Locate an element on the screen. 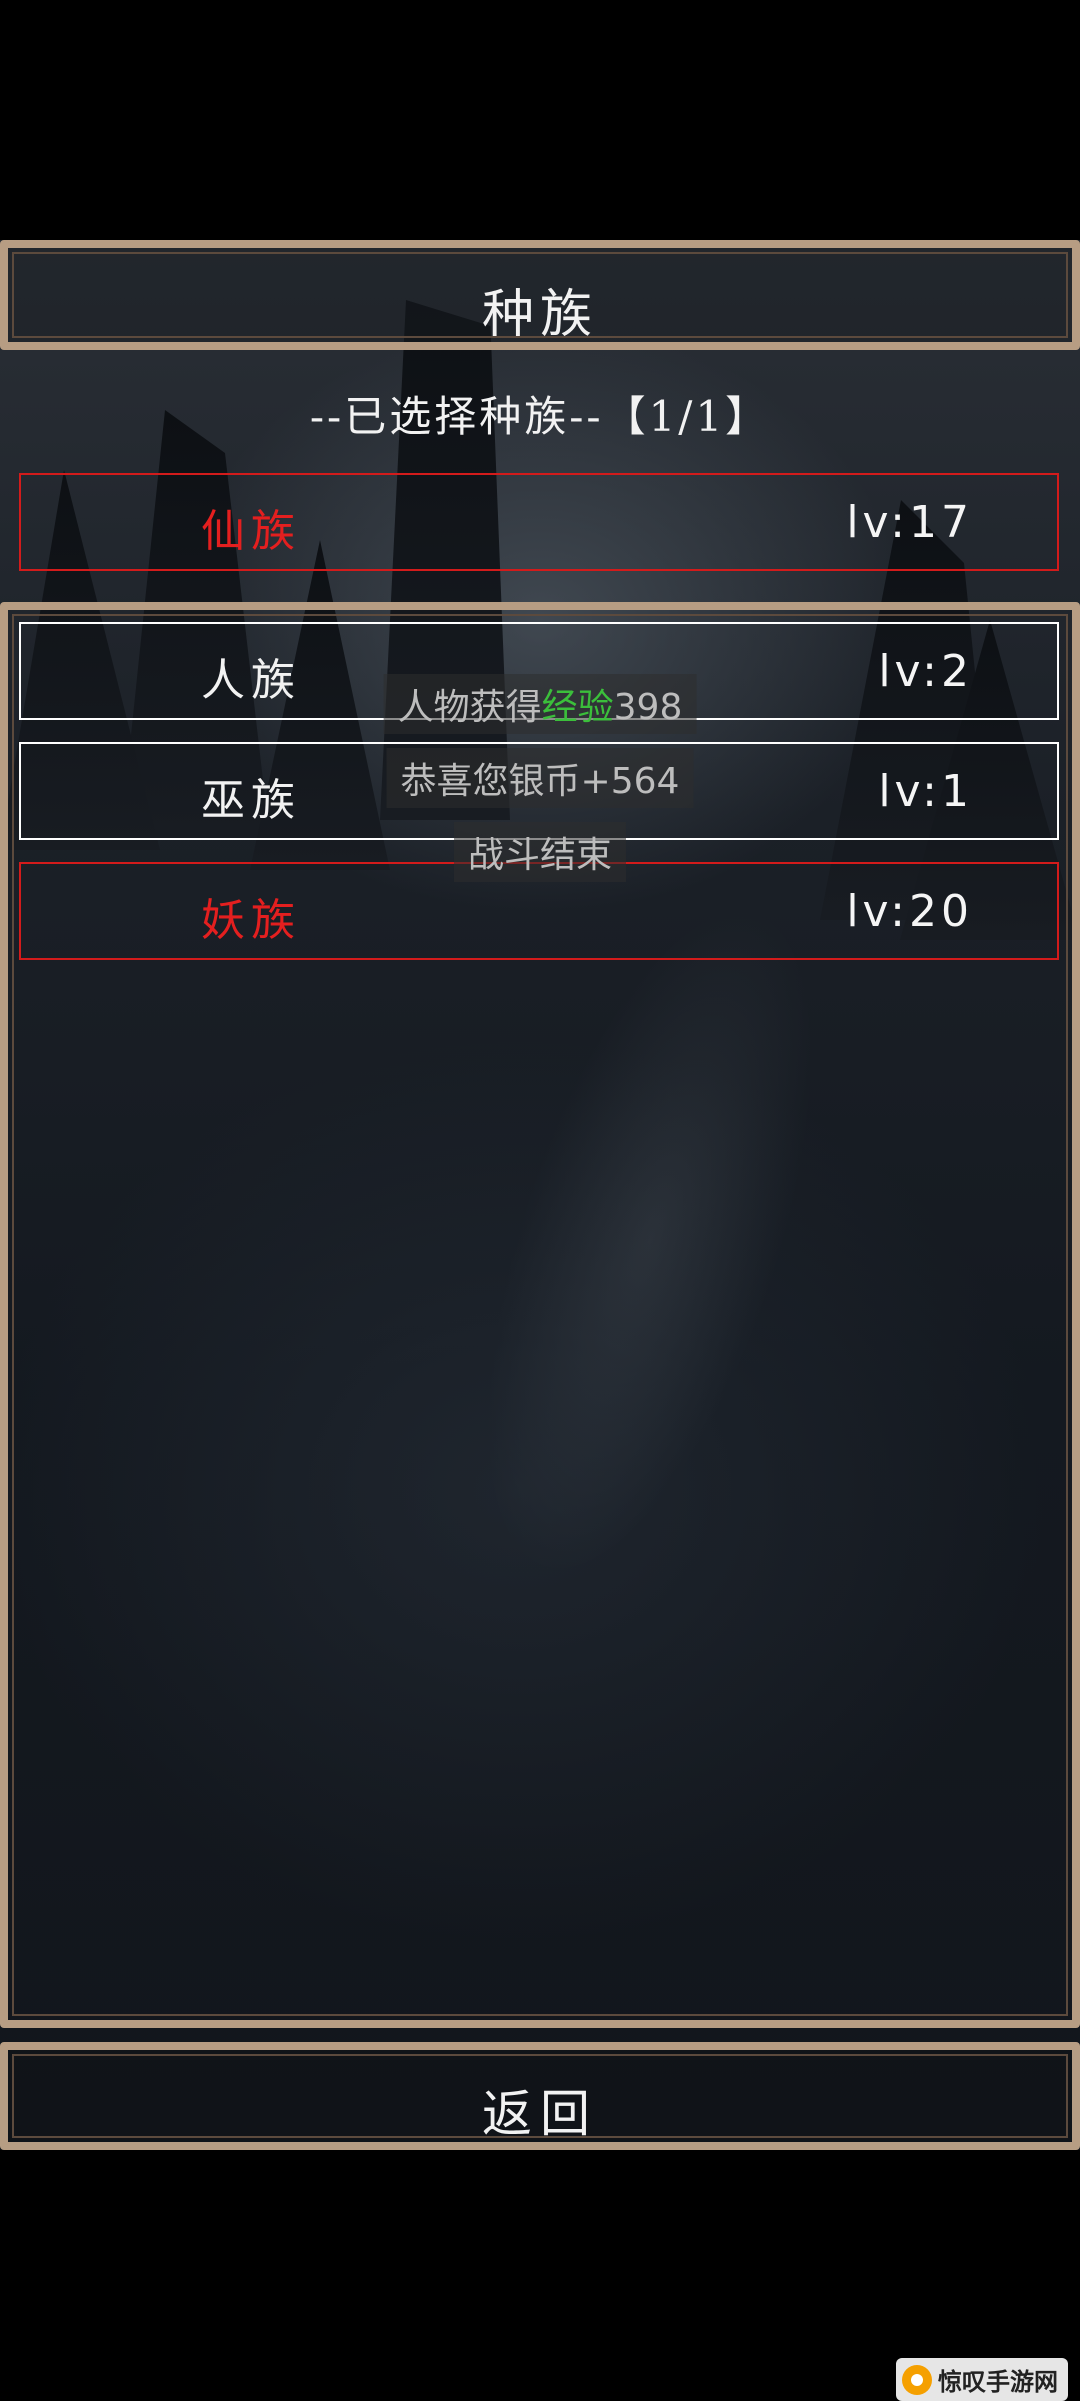 The width and height of the screenshot is (1080, 2401). race-name: 人族 is located at coordinates (251, 680).